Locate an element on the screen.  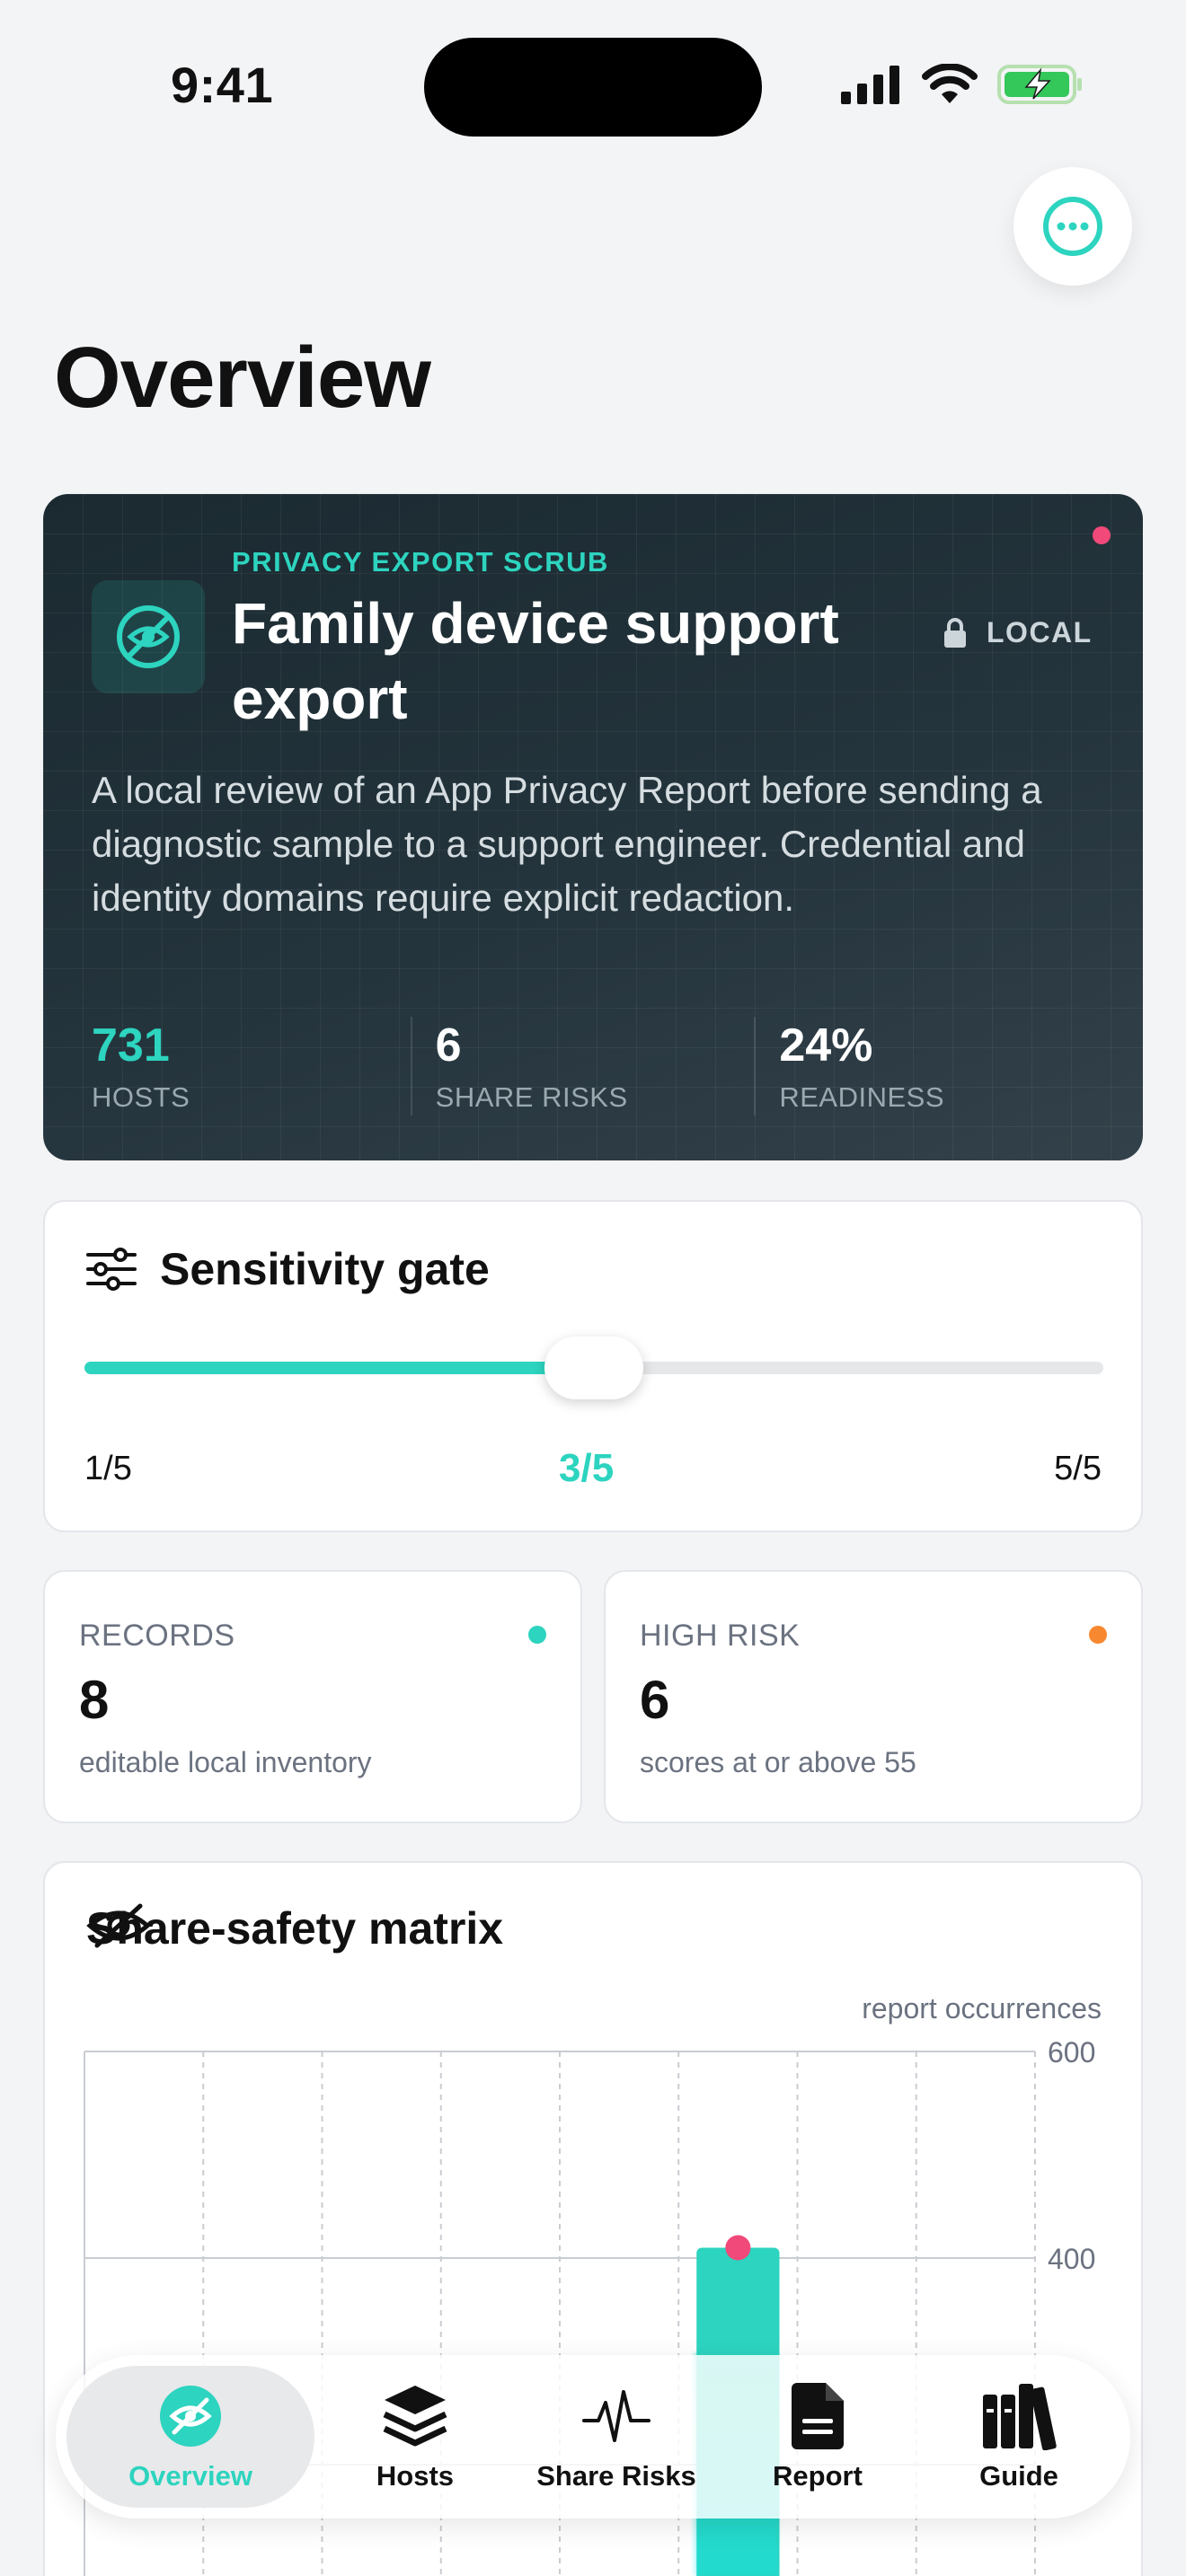
tab-label: Report is located at coordinates (818, 2476).